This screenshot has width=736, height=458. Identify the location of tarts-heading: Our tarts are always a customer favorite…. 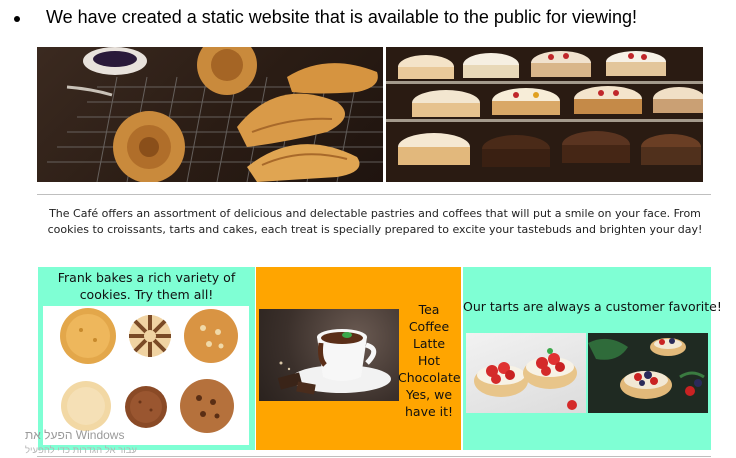
(592, 306).